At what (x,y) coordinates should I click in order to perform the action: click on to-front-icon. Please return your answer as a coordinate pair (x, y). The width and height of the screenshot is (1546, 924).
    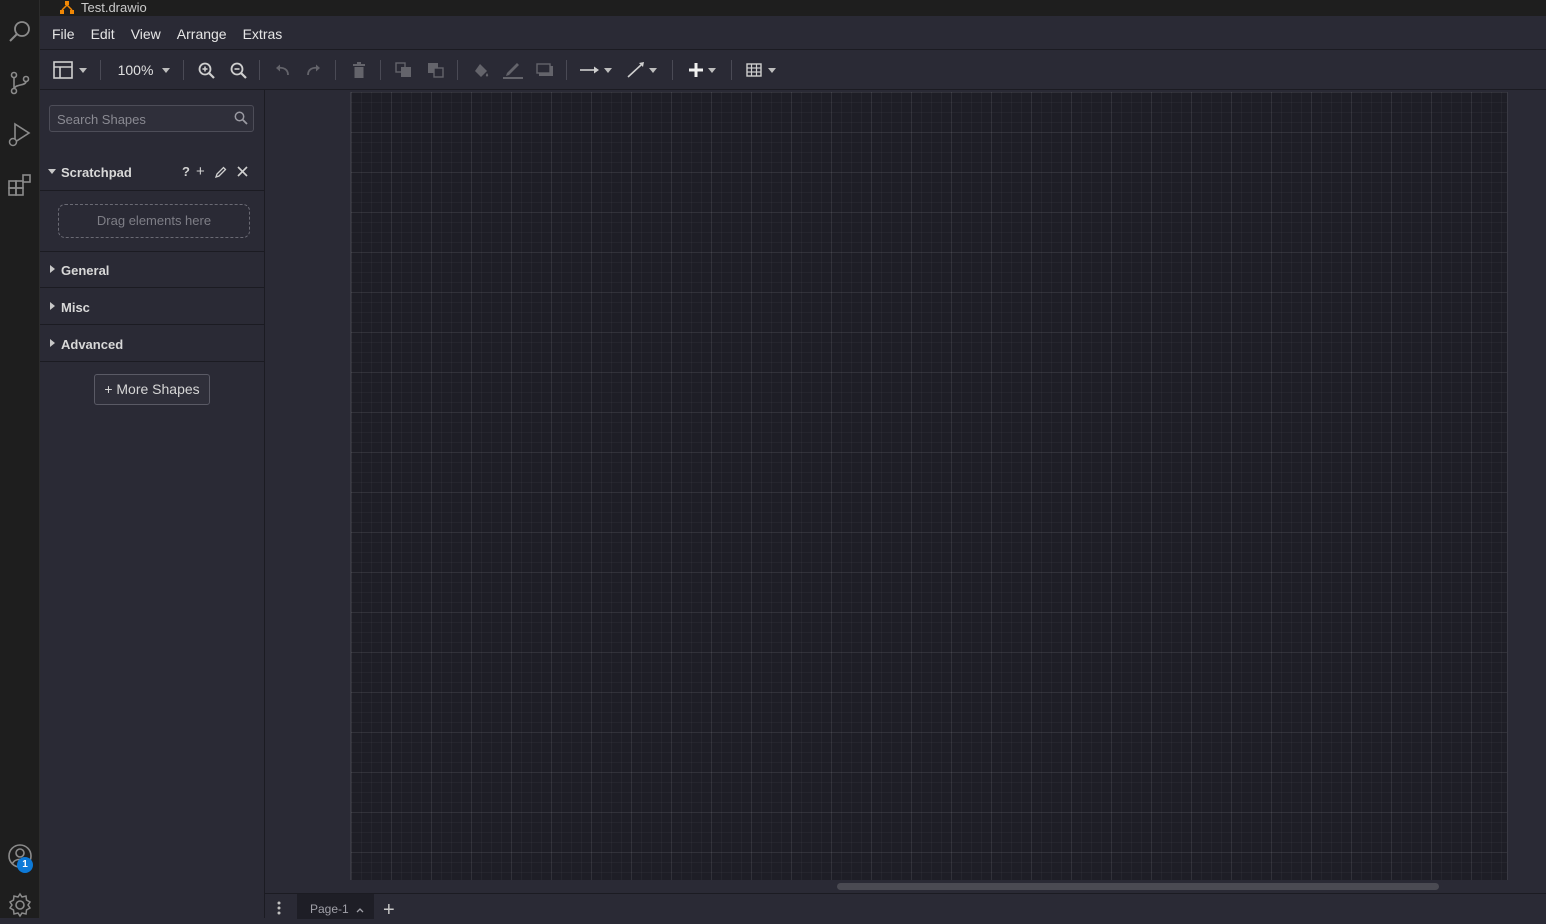
    Looking at the image, I should click on (403, 69).